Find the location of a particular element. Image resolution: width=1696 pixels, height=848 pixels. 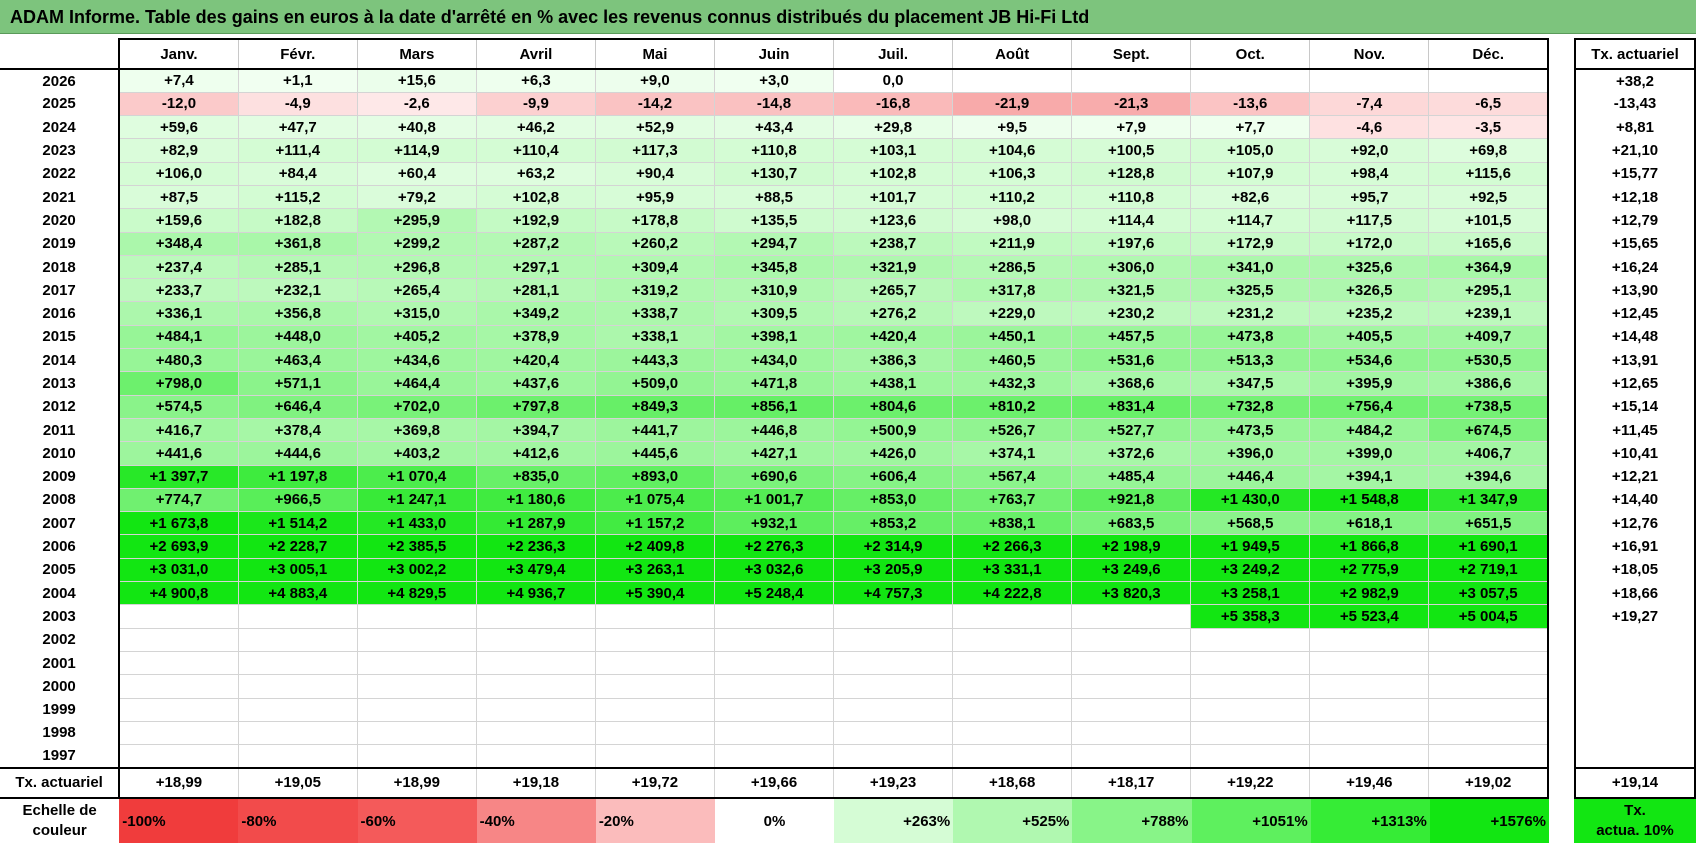

actuarial-rate-cell: +12,45 is located at coordinates (1635, 313).